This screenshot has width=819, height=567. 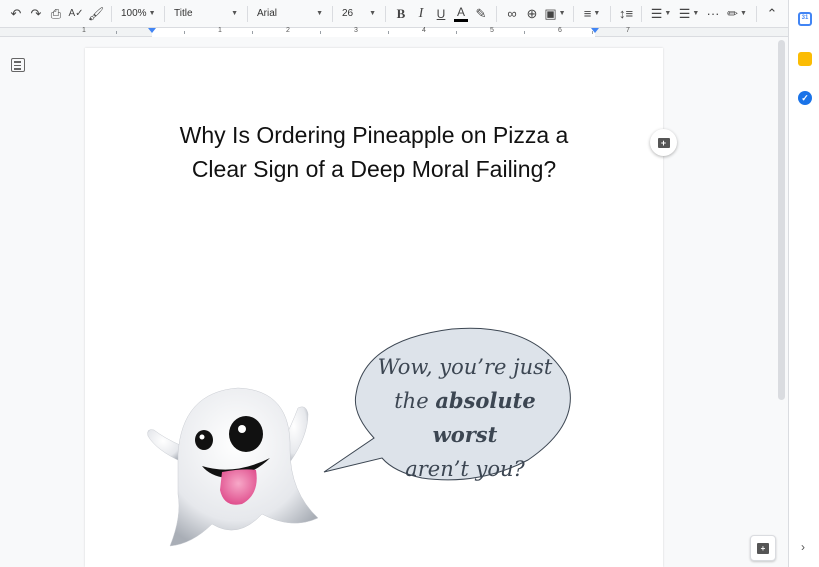 What do you see at coordinates (492, 30) in the screenshot?
I see `ruler-number: 5` at bounding box center [492, 30].